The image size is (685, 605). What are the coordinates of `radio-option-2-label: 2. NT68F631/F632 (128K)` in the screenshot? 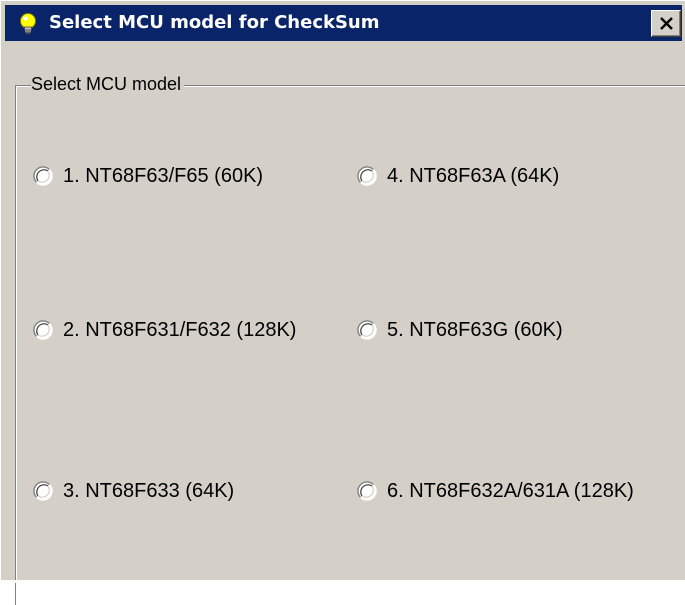 It's located at (180, 330).